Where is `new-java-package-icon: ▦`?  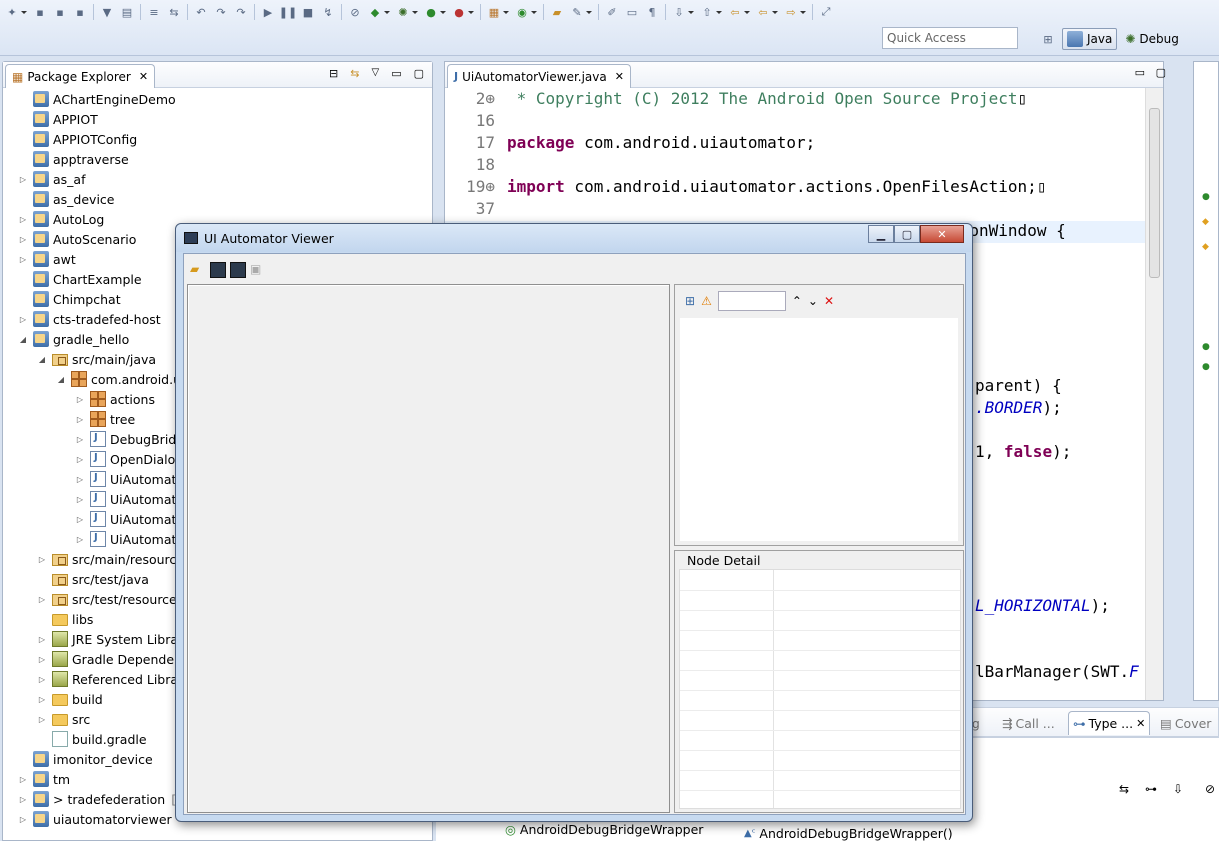
new-java-package-icon: ▦ is located at coordinates (497, 12).